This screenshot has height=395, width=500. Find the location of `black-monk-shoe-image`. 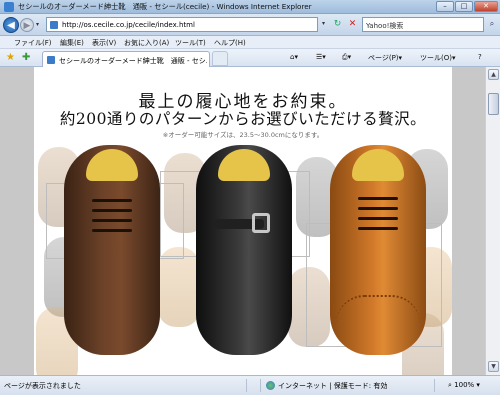

black-monk-shoe-image is located at coordinates (244, 250).